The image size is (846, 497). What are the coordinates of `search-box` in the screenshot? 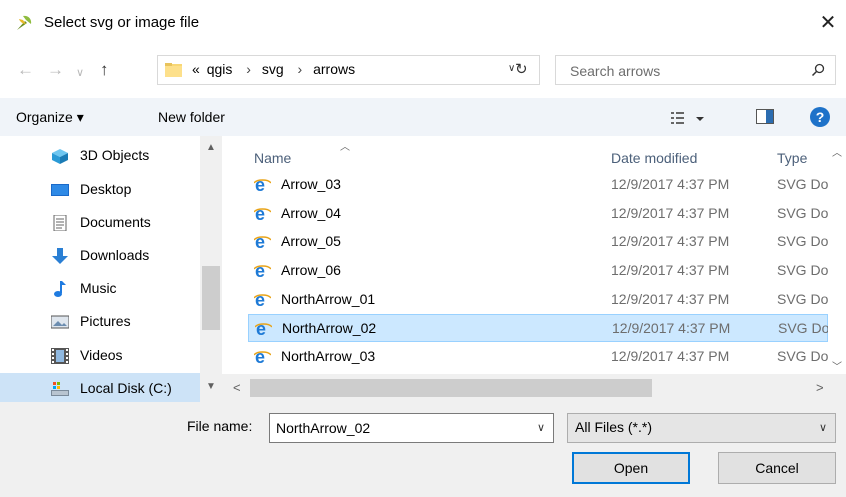 It's located at (695, 70).